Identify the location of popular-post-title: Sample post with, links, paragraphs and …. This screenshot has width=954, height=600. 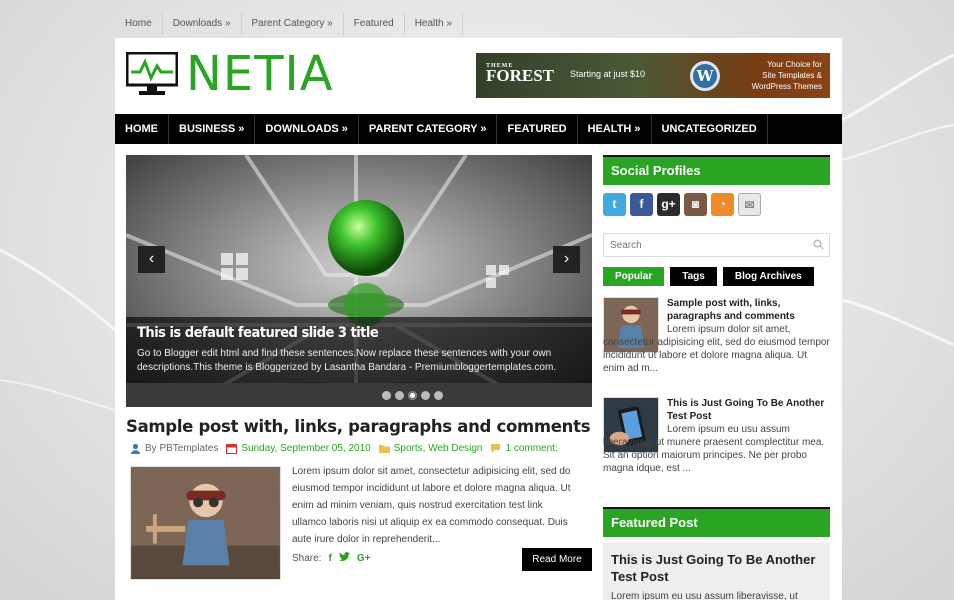
(748, 310).